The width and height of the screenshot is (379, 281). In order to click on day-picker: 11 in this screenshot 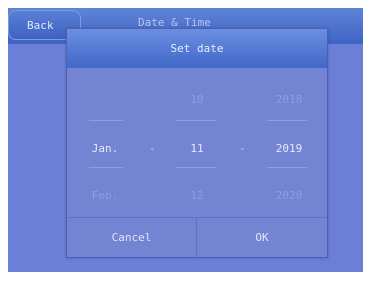, I will do `click(197, 148)`.